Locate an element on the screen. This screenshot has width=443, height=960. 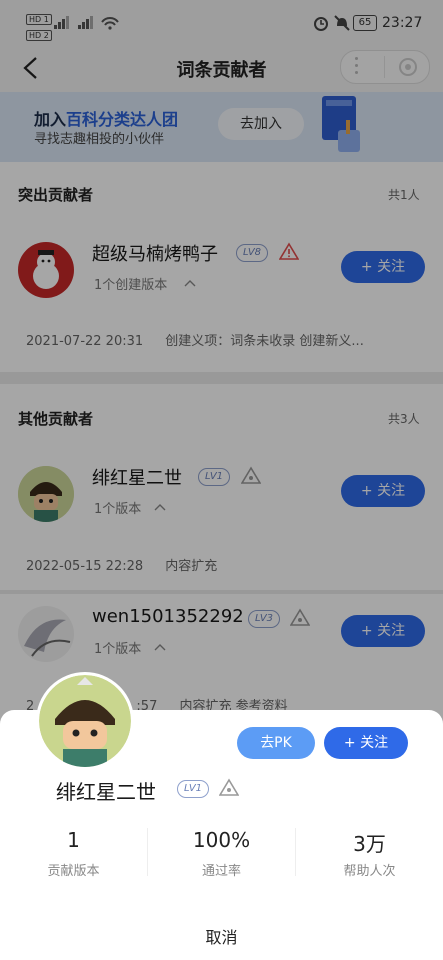
sheet-level-badge: LV1 is located at coordinates (193, 789).